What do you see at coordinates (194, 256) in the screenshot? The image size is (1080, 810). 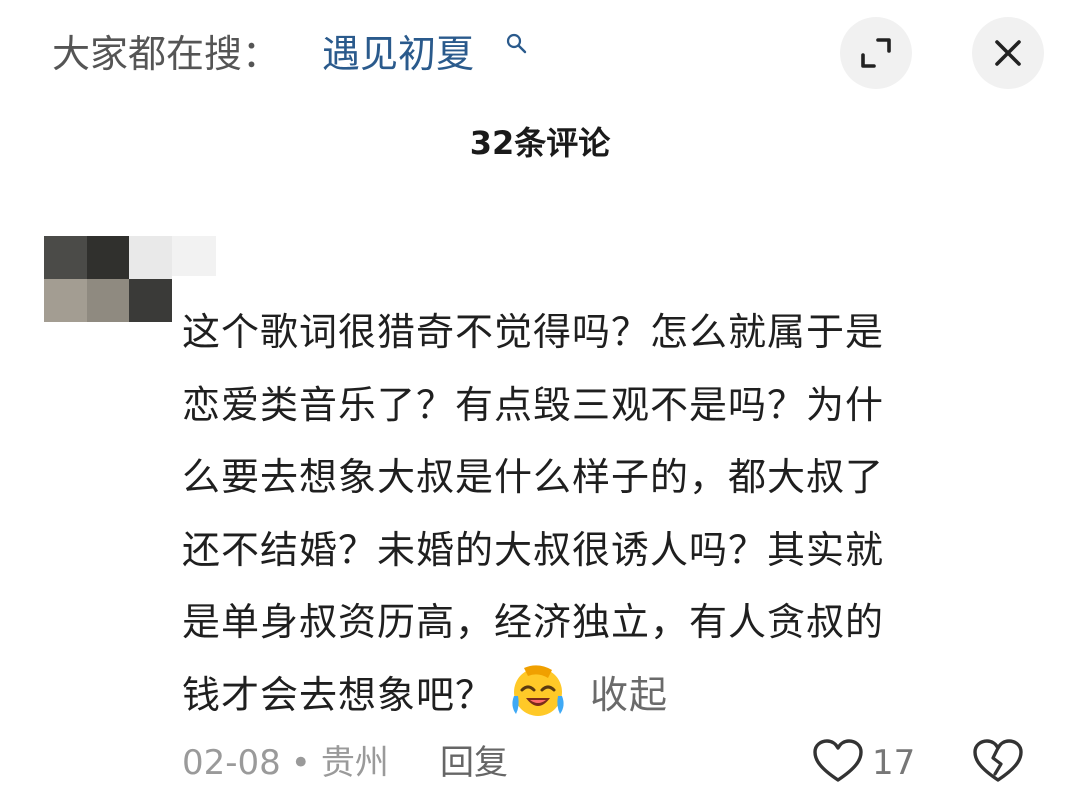 I see `username-blurred` at bounding box center [194, 256].